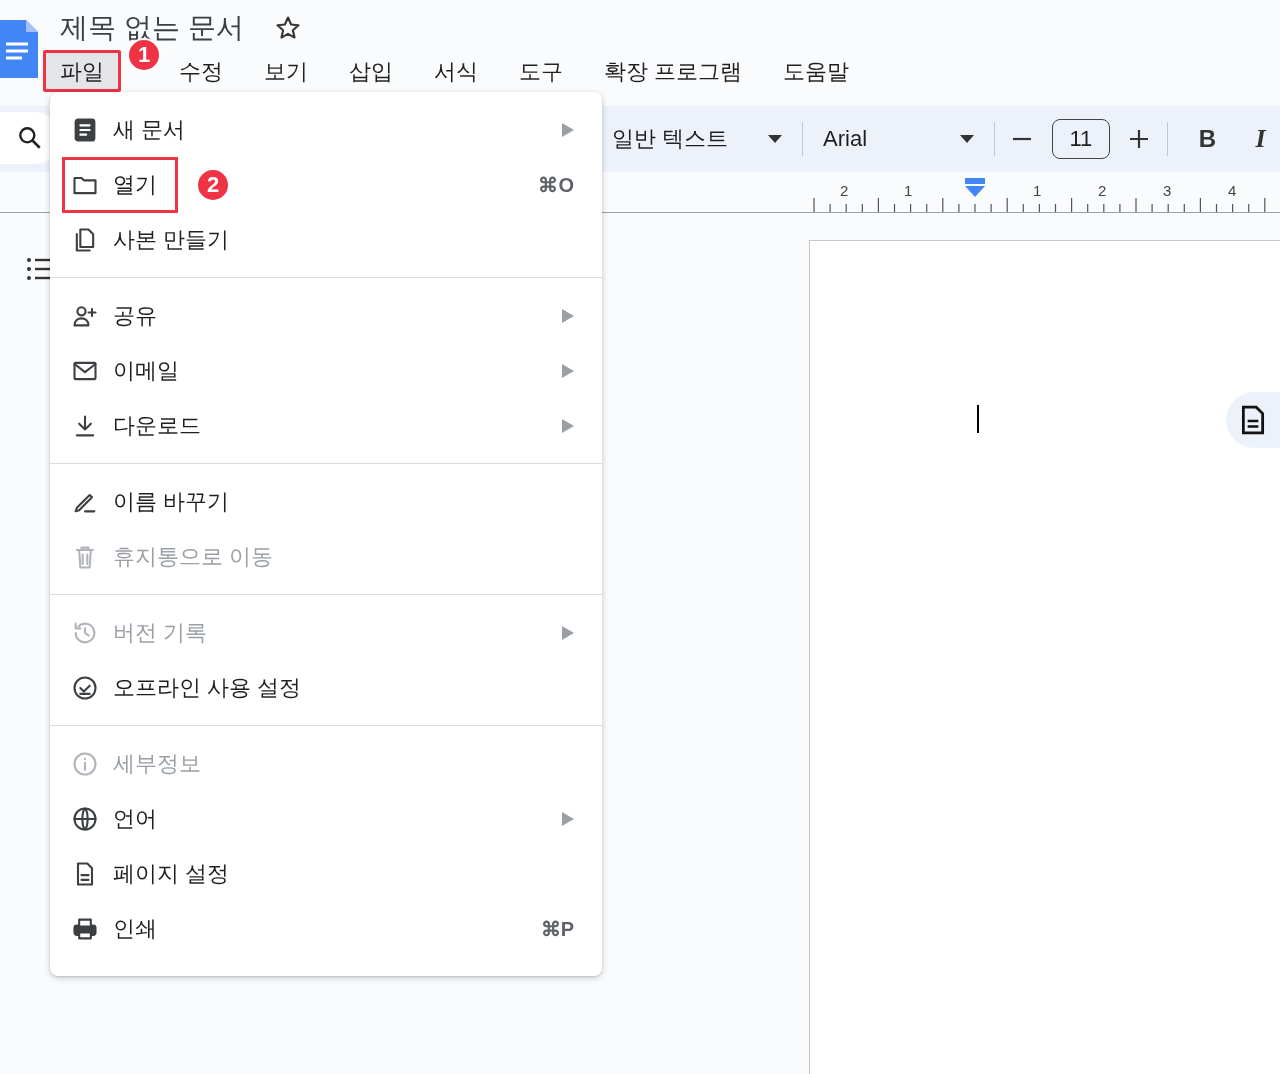 The height and width of the screenshot is (1074, 1280). I want to click on menu-item: 페이지 설정, so click(156, 873).